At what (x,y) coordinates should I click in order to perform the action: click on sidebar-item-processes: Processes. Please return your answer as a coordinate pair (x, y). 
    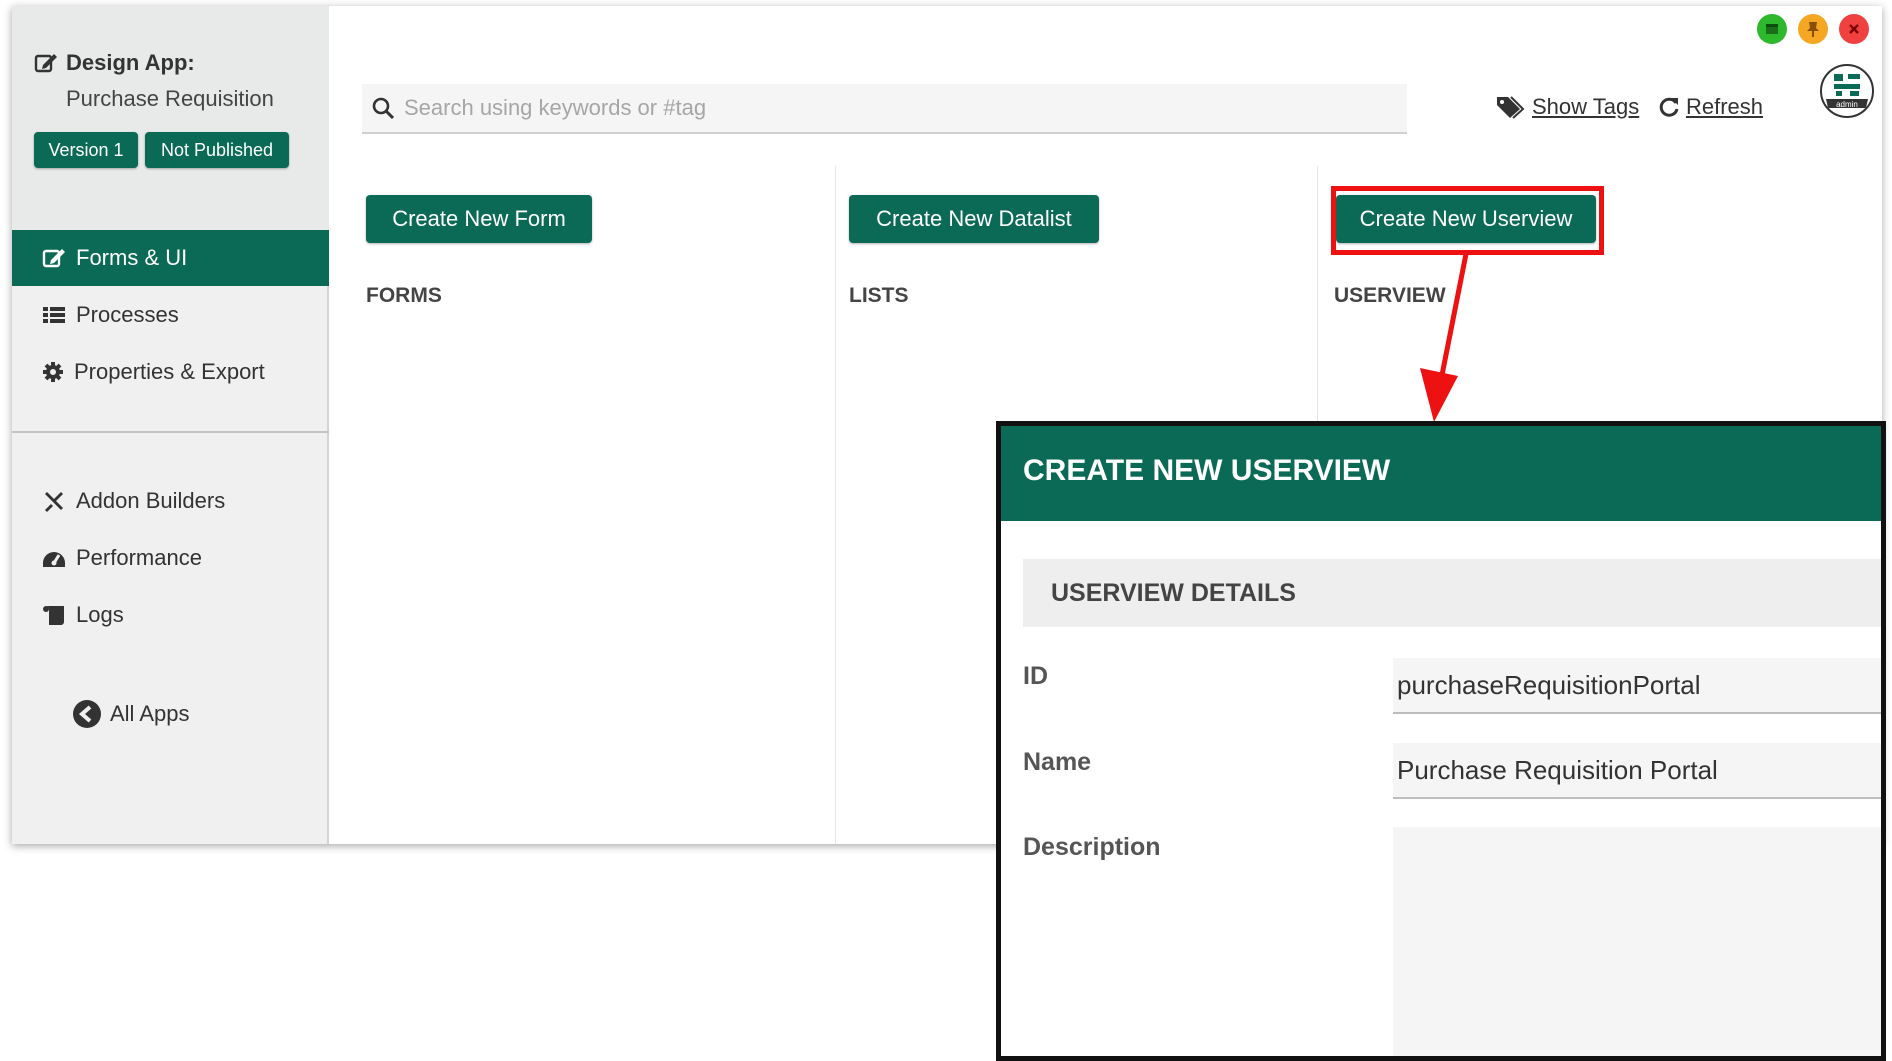
    Looking at the image, I should click on (170, 315).